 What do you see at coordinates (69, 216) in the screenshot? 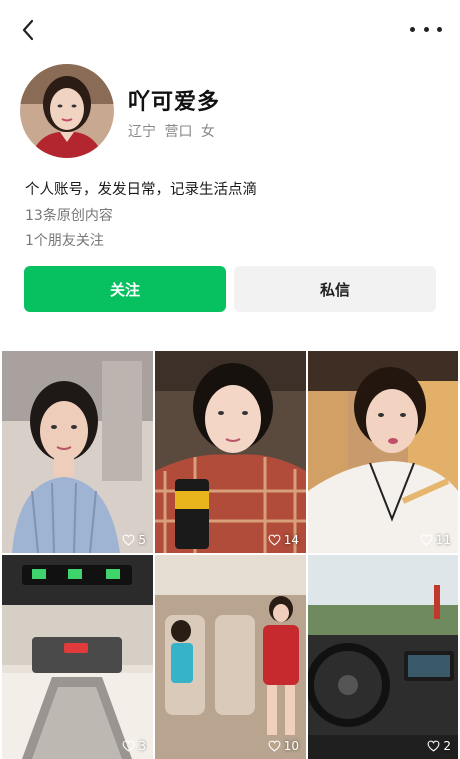
I see `posts-count: 13条原创内容` at bounding box center [69, 216].